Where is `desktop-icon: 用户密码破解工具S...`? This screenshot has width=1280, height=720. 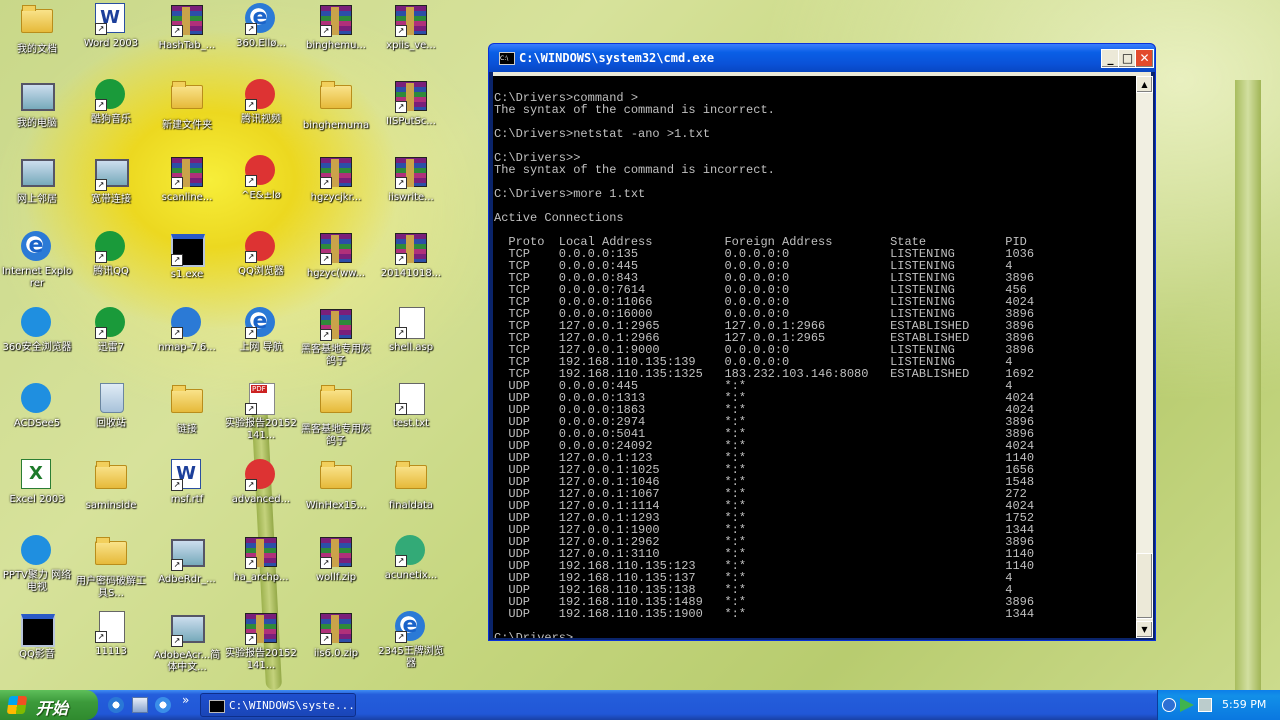
desktop-icon: 用户密码破解工具S... is located at coordinates (111, 567).